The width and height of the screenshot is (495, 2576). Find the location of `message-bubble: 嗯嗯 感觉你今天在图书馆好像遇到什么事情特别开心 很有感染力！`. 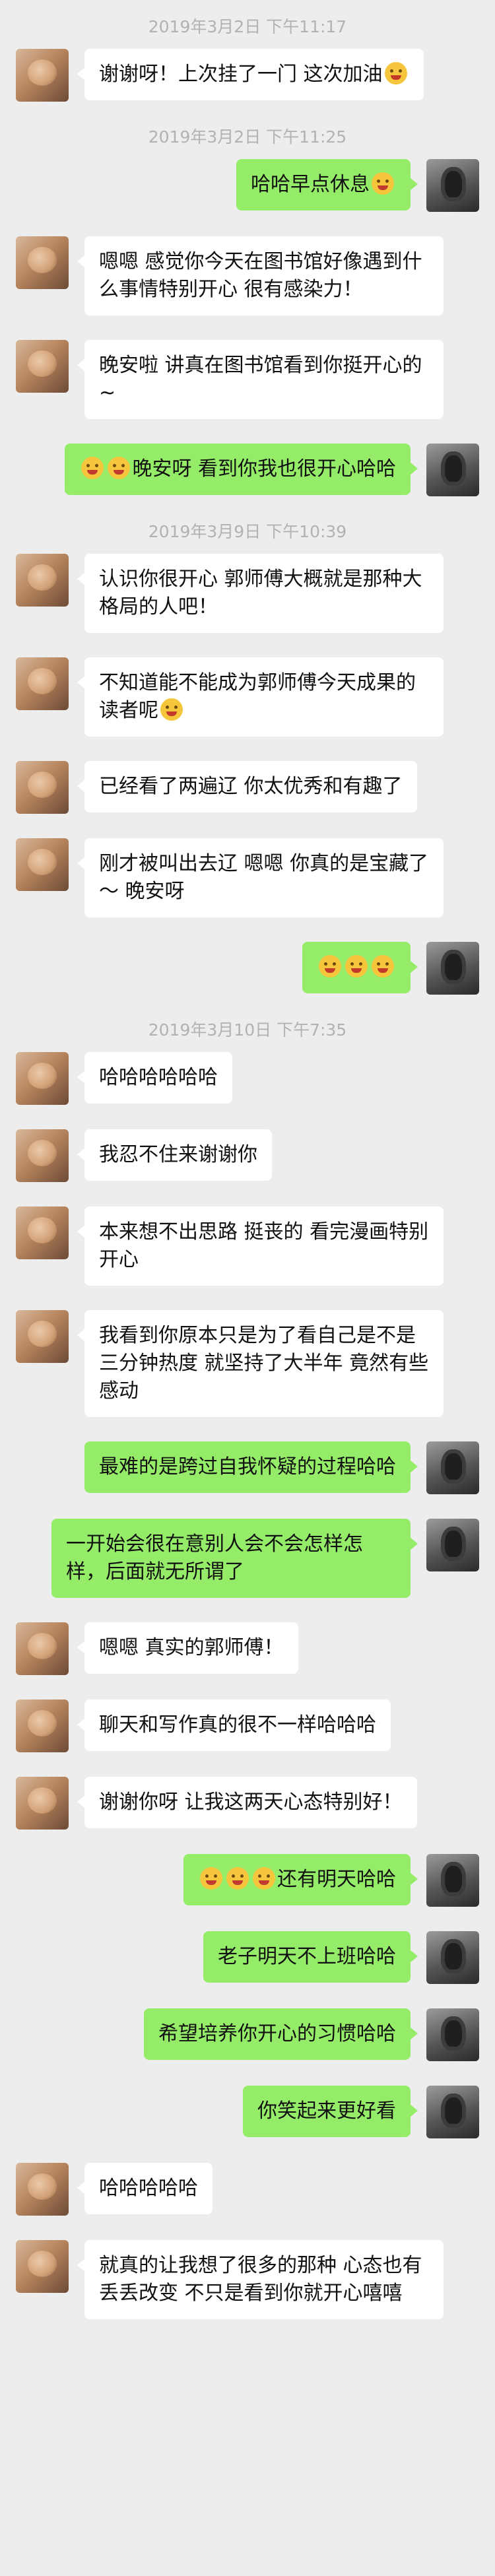

message-bubble: 嗯嗯 感觉你今天在图书馆好像遇到什么事情特别开心 很有感染力！ is located at coordinates (260, 275).